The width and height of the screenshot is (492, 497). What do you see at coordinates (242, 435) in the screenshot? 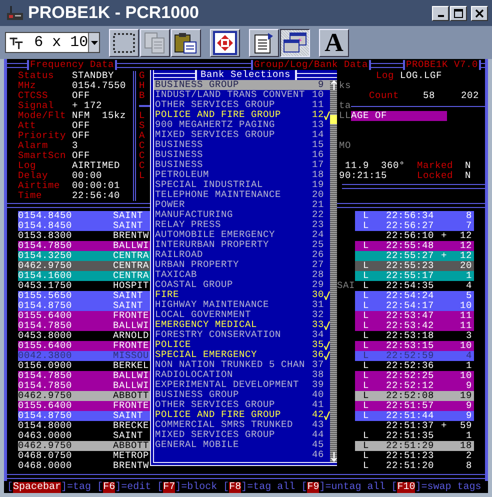
I see `bank-list-item: MIXED SERVICES GROUP 44` at bounding box center [242, 435].